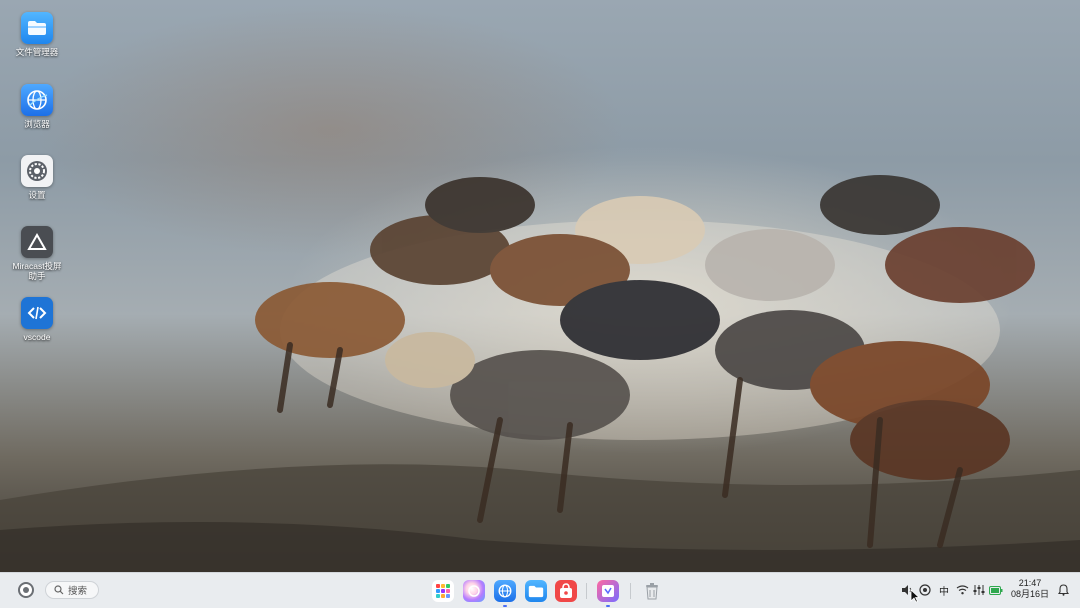 The width and height of the screenshot is (1080, 608). I want to click on taskbar-clock: 21:47 08月16日, so click(1030, 589).